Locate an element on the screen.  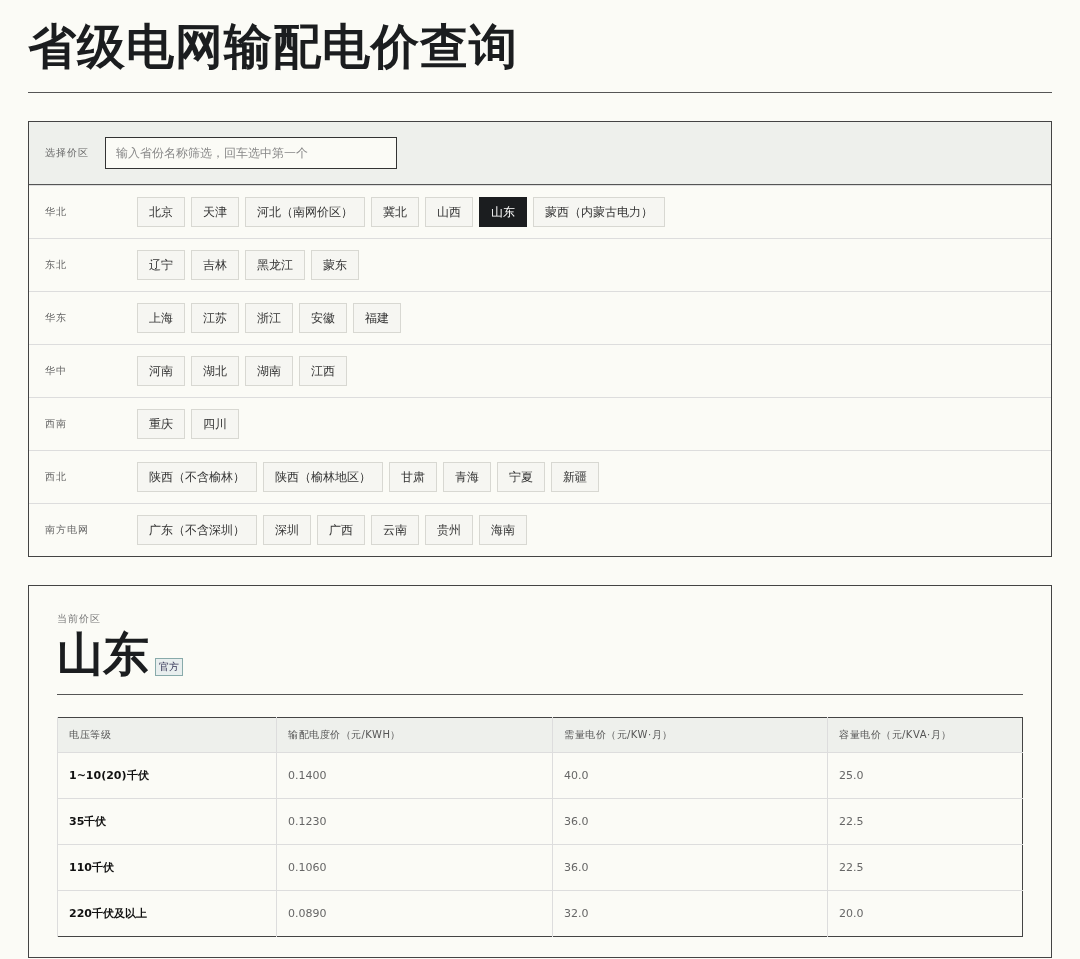
province-chip: 贵州 is located at coordinates (449, 530).